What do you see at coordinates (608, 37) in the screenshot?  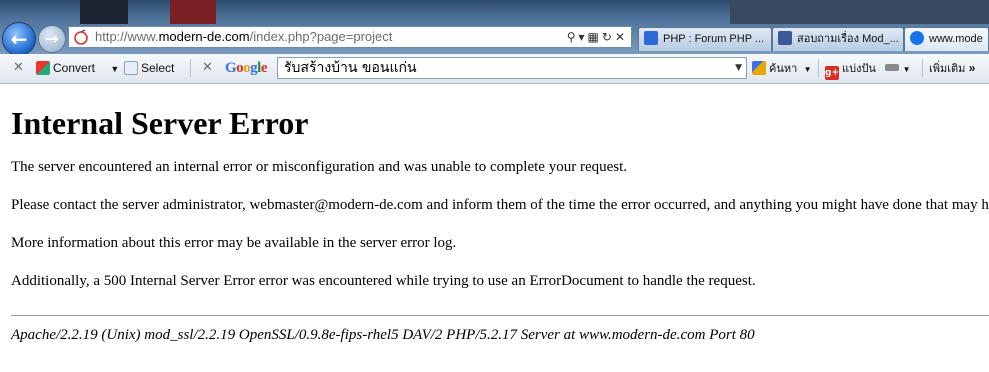 I see `refresh-icon: ↻` at bounding box center [608, 37].